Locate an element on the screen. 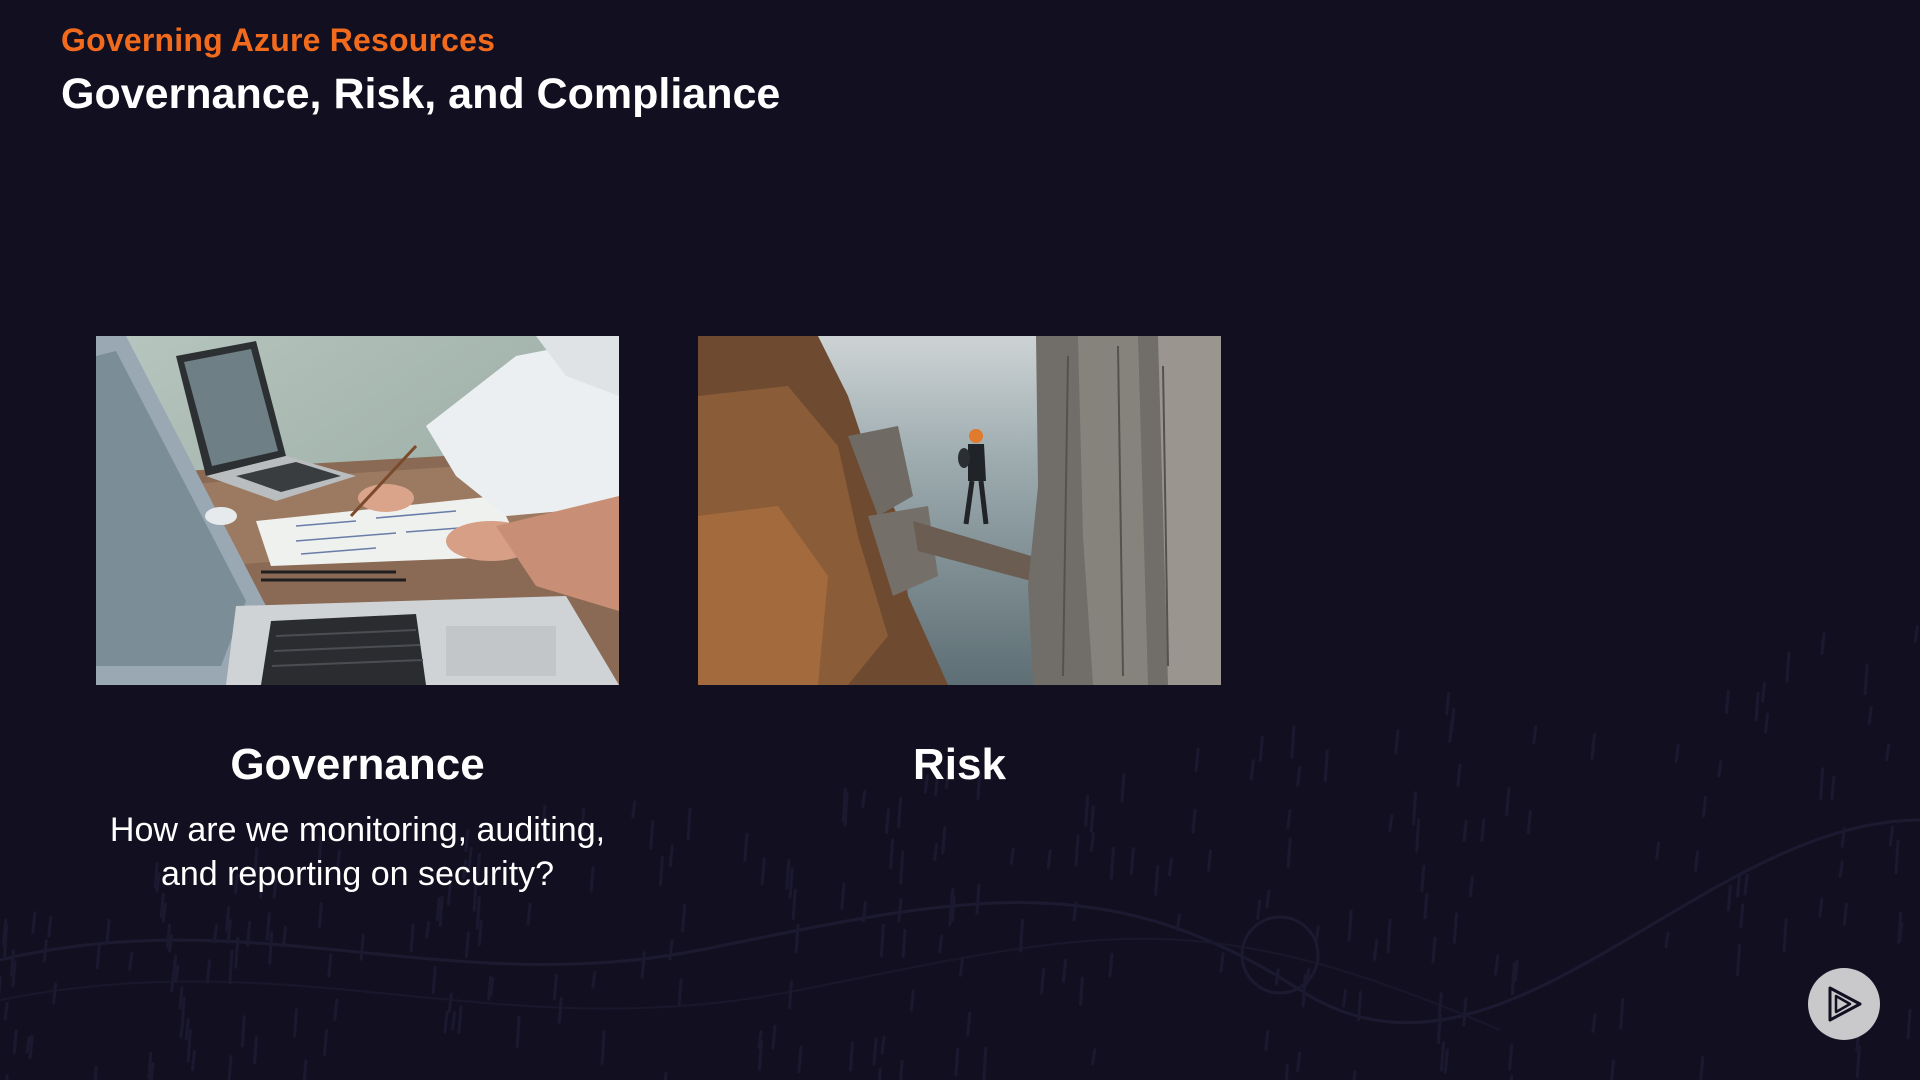  pluralsight-play-logo-icon is located at coordinates (1844, 1004).